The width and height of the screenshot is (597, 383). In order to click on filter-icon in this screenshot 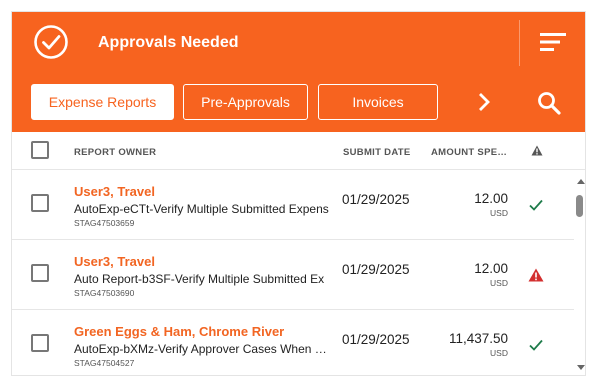, I will do `click(553, 42)`.